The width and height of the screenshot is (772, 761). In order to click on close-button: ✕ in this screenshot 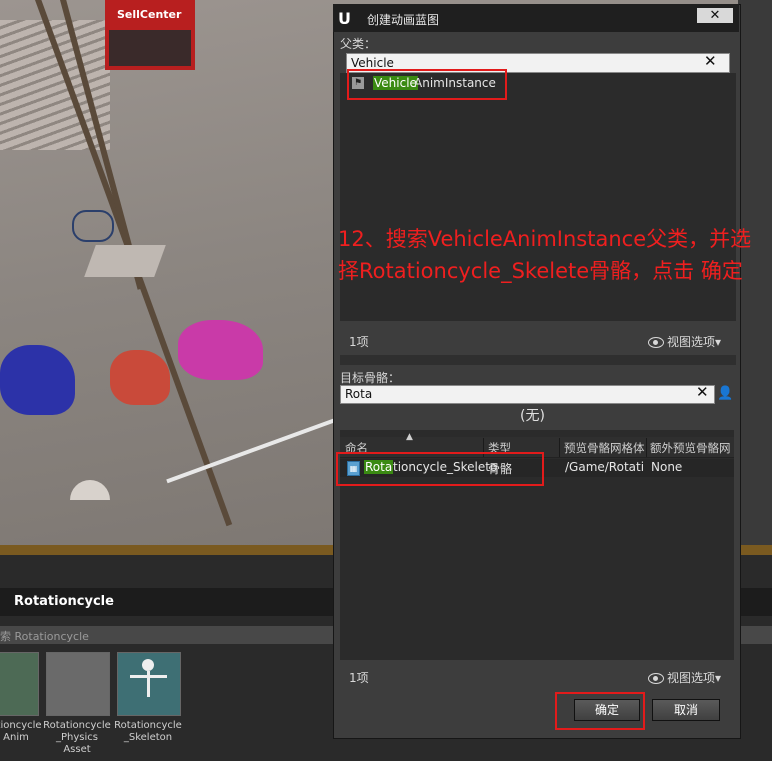, I will do `click(715, 15)`.